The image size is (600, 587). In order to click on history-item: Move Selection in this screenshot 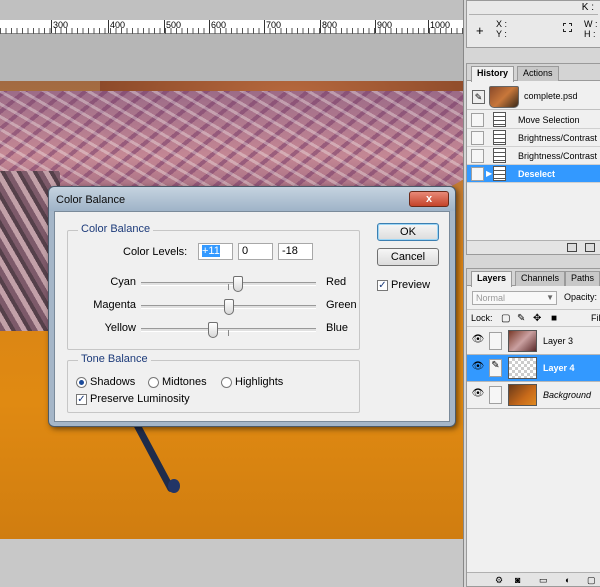, I will do `click(533, 120)`.